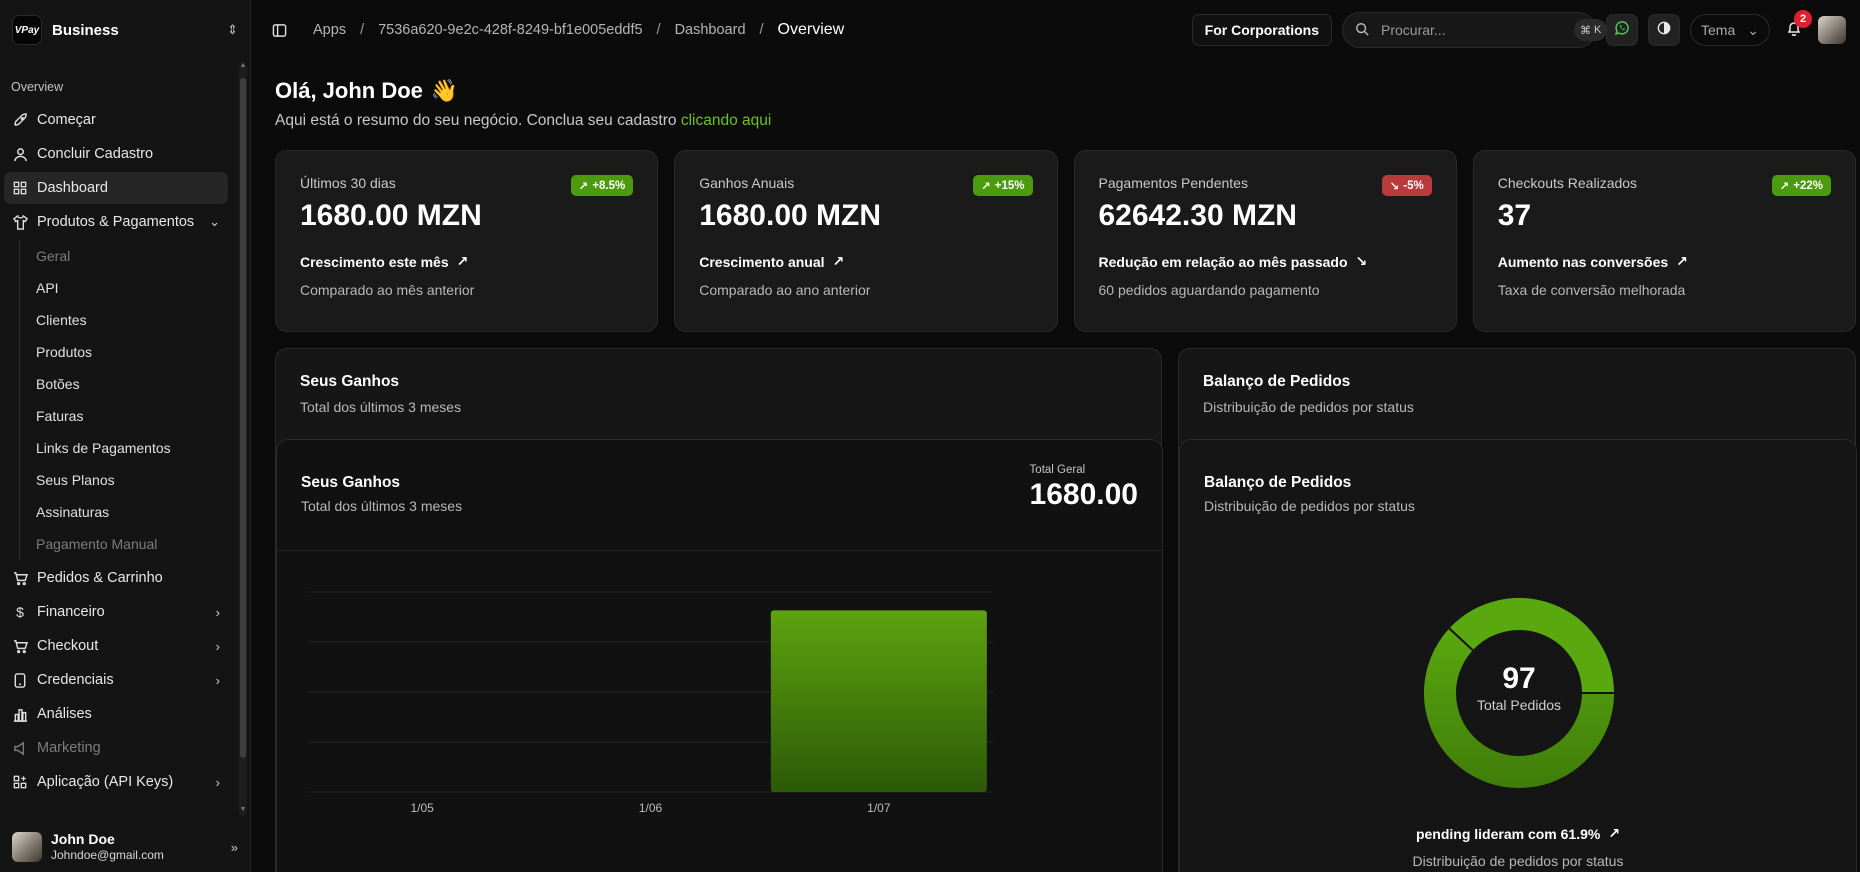  I want to click on panel-subtitle: Total dos últimos 3 meses, so click(381, 407).